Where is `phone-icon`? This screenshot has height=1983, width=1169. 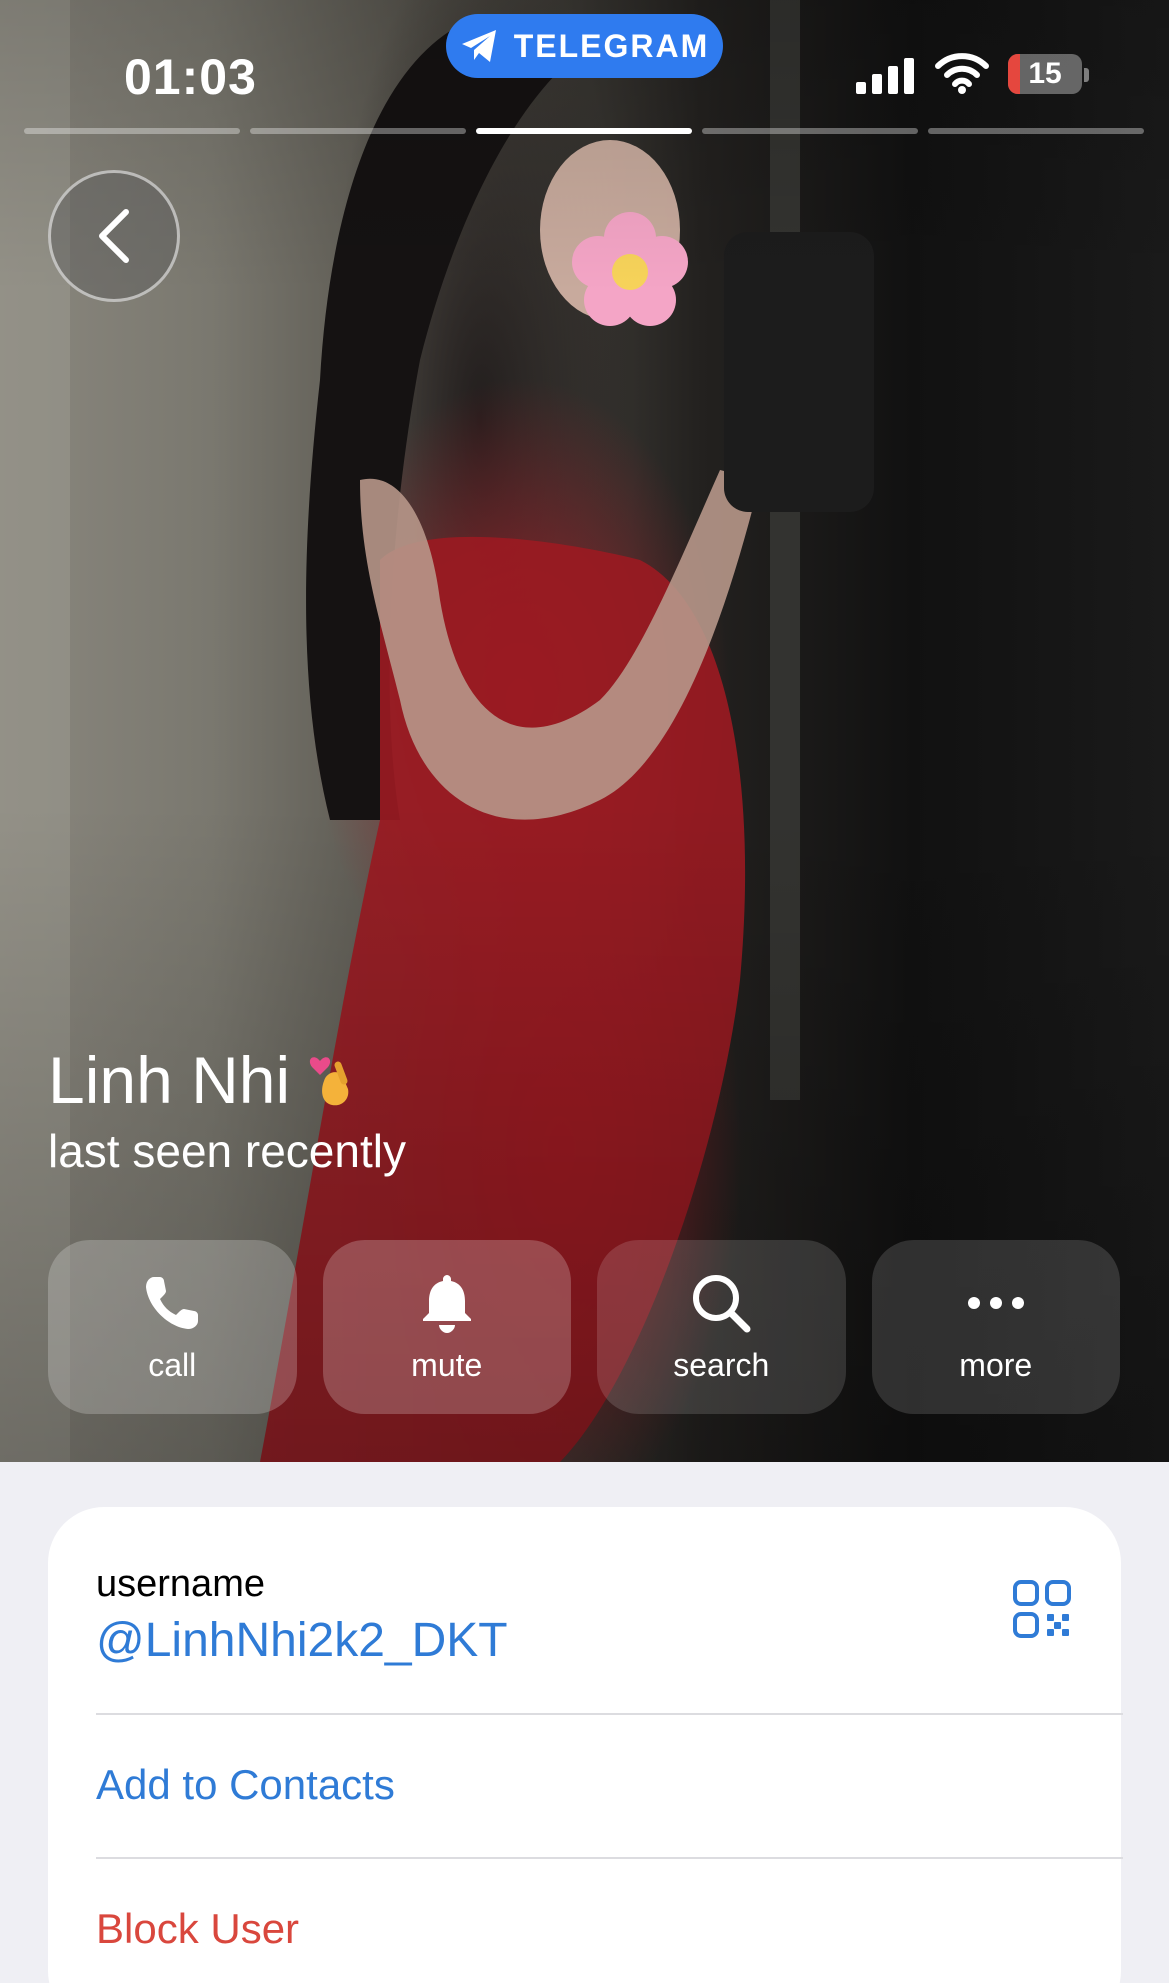
phone-icon is located at coordinates (172, 1302).